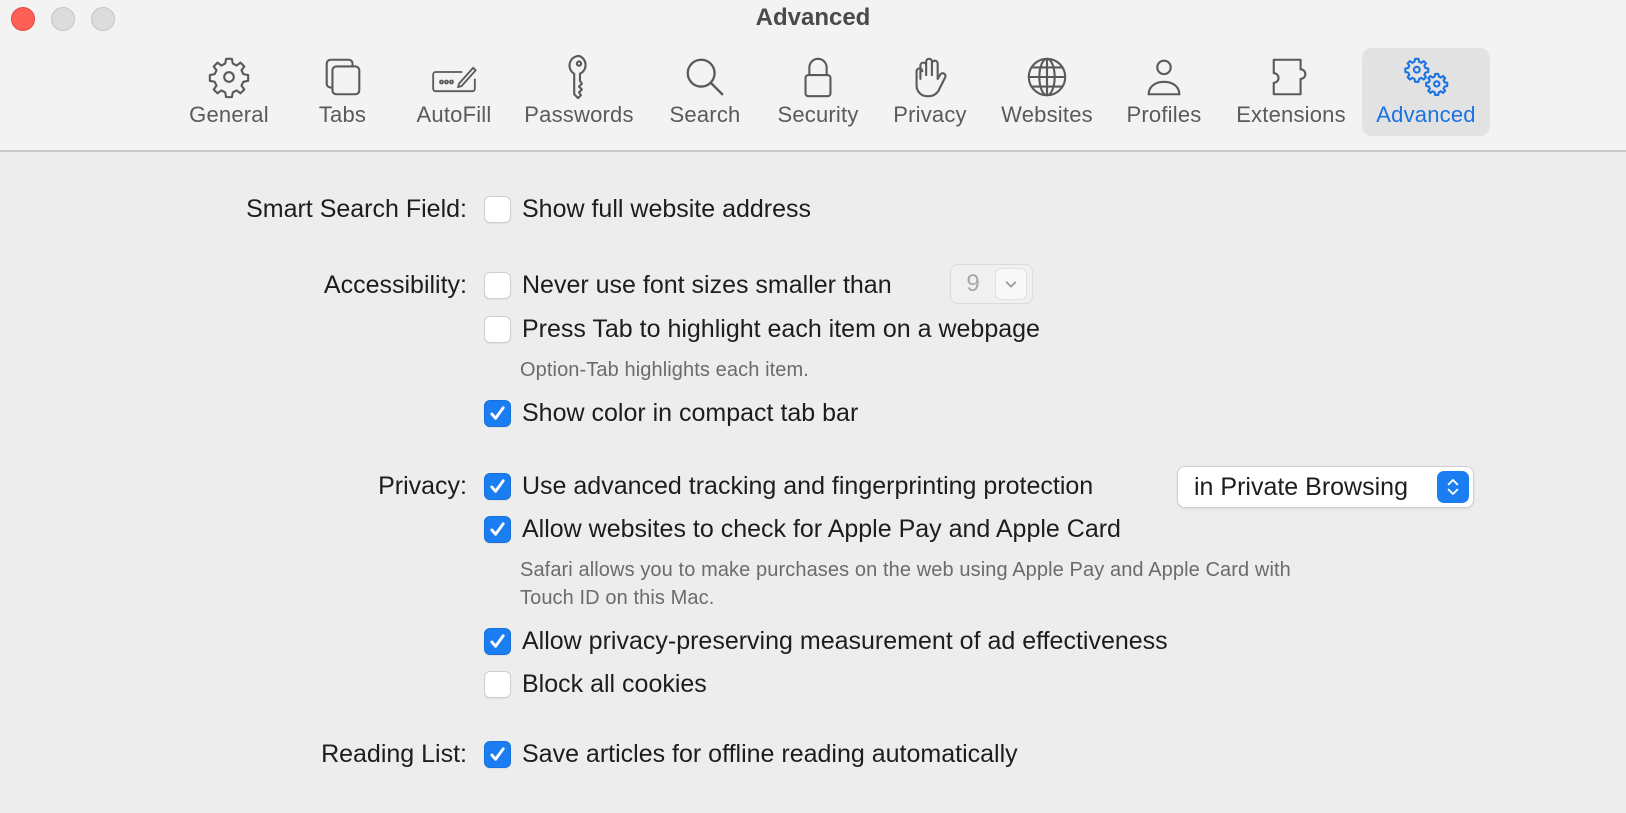 The height and width of the screenshot is (813, 1626). I want to click on tab-advanced: Advanced, so click(1426, 92).